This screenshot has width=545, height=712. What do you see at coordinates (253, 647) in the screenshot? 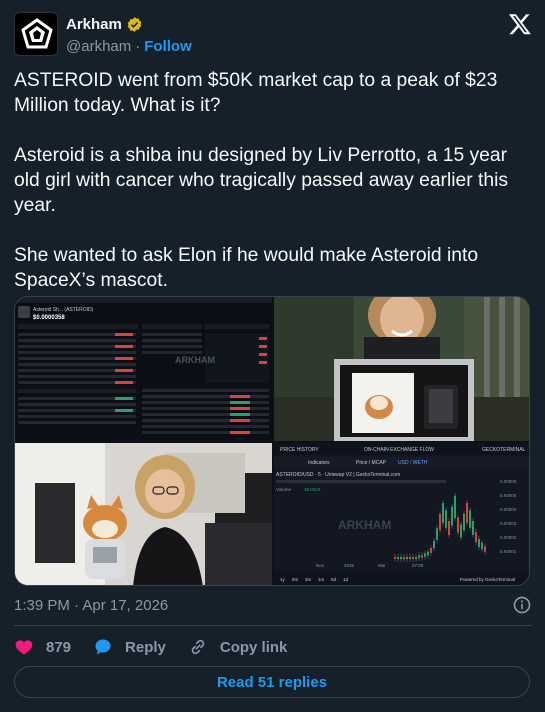
I see `copy-link-label: Copy link` at bounding box center [253, 647].